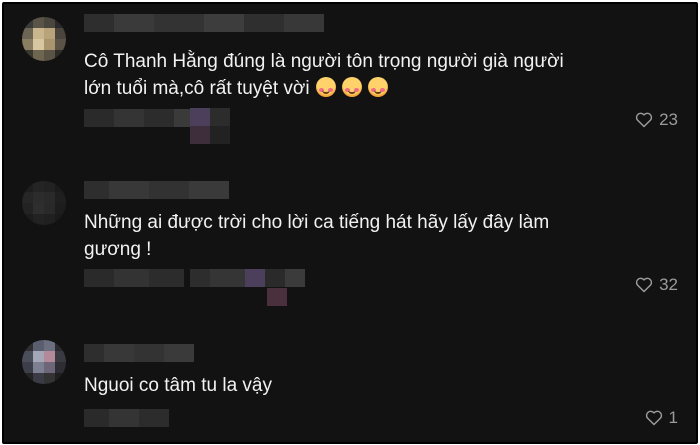 This screenshot has height=445, width=700. I want to click on comment-text-line: Nguoi co tâm tu la vậy, so click(178, 385).